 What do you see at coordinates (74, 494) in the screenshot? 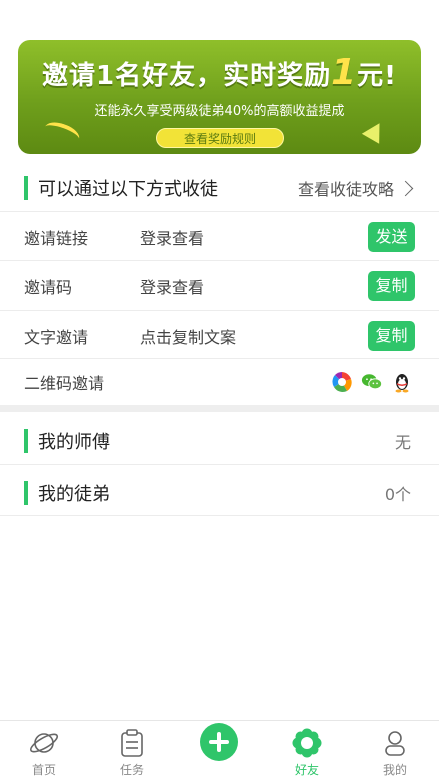
I see `apprentice-title: 我的徒弟` at bounding box center [74, 494].